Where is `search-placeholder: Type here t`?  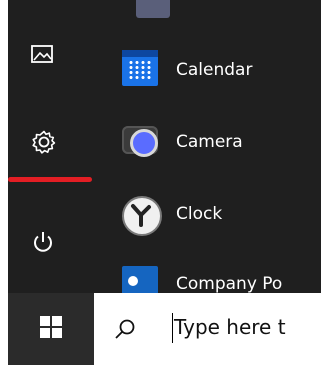
search-placeholder: Type here t is located at coordinates (230, 327).